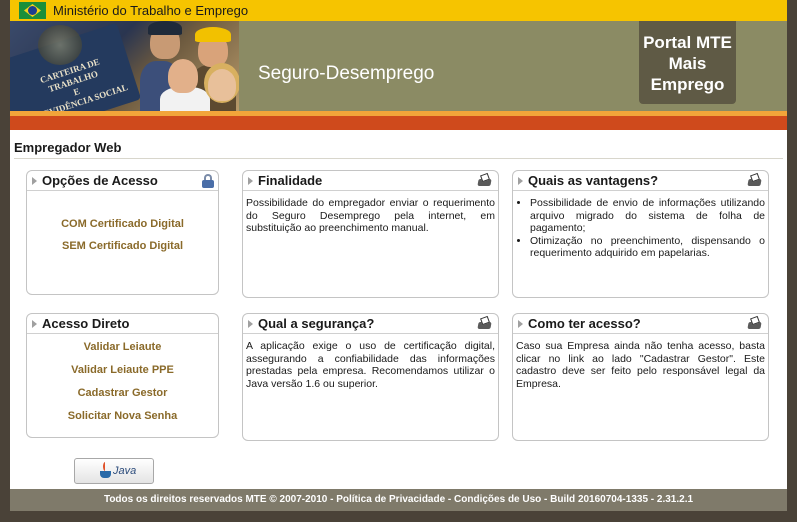 This screenshot has height=522, width=797. Describe the element at coordinates (125, 471) in the screenshot. I see `java-label: Java` at that location.